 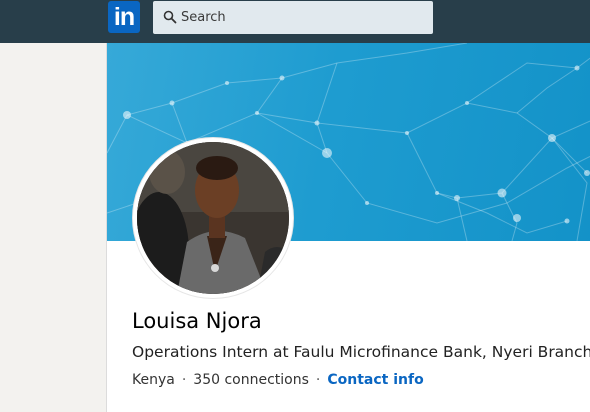 I want to click on linkedin-logo-icon: in, so click(x=124, y=17).